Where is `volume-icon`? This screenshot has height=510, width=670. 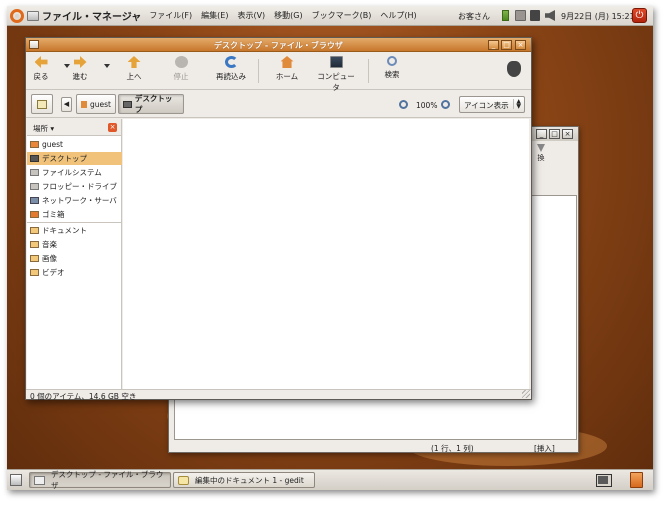 volume-icon is located at coordinates (550, 15).